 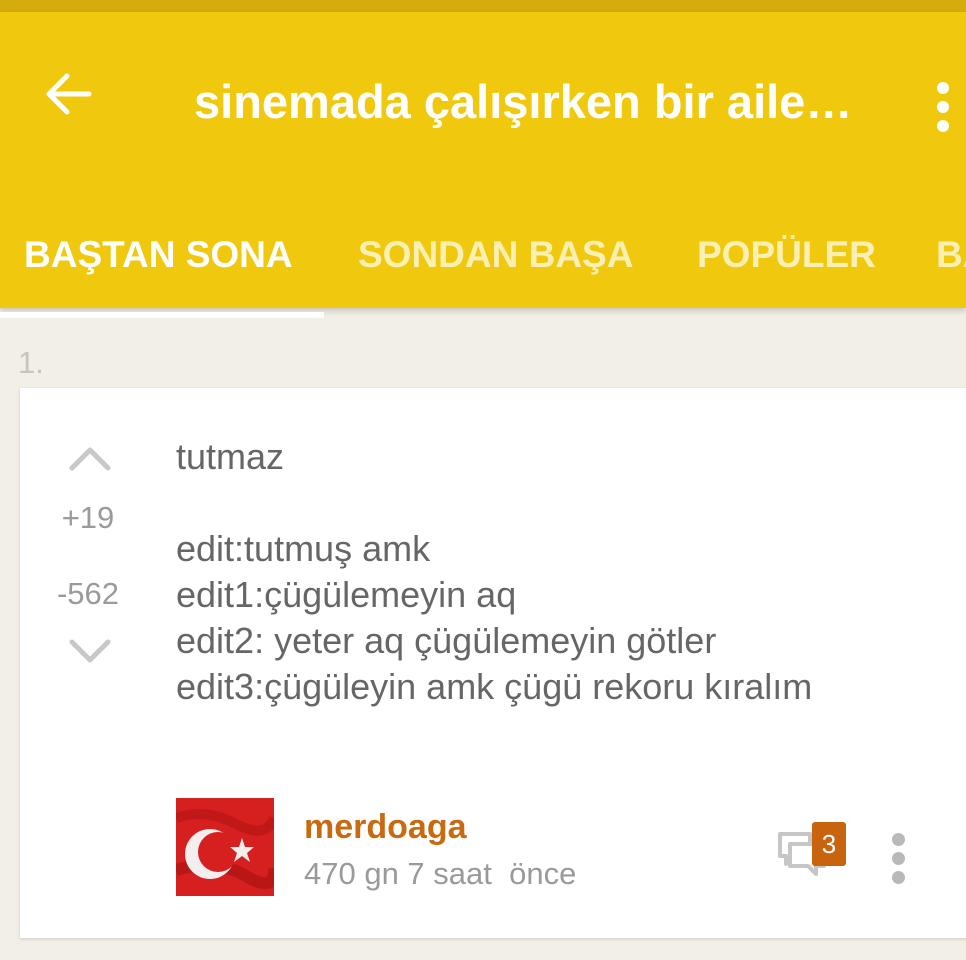 I want to click on entry-timestamp: 470 gn 7 saat önce, so click(x=440, y=873).